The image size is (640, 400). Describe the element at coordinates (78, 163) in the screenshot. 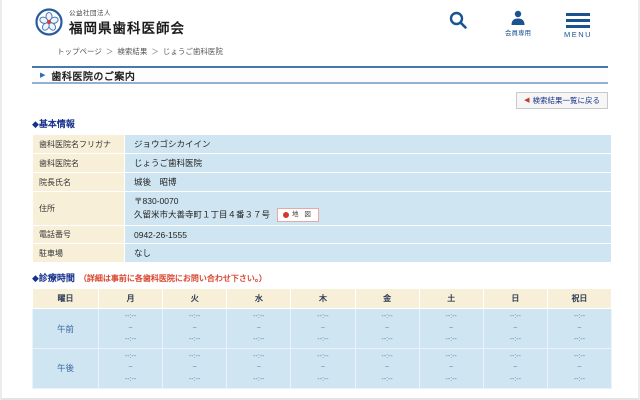

I see `row-label: 歯科医院名` at that location.